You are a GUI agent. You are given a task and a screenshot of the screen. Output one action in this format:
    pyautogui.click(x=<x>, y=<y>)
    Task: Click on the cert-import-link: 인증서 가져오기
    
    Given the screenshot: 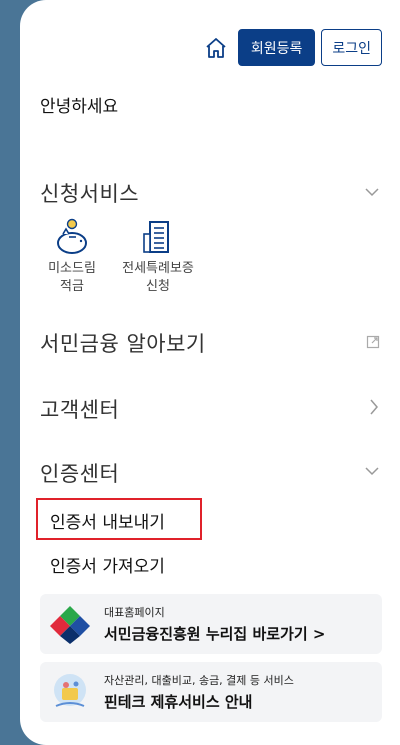 What is the action you would take?
    pyautogui.click(x=107, y=564)
    